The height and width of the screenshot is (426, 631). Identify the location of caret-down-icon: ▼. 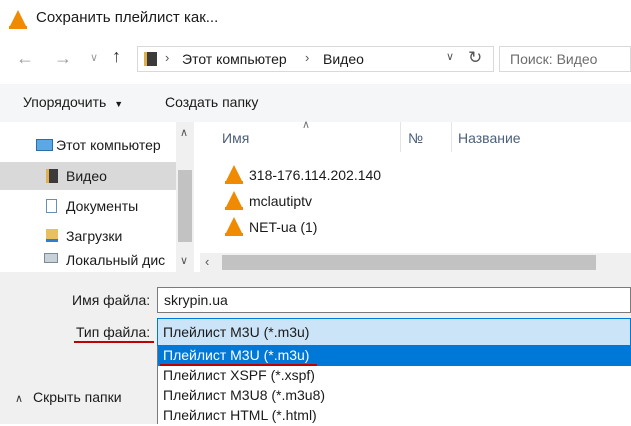
(119, 104).